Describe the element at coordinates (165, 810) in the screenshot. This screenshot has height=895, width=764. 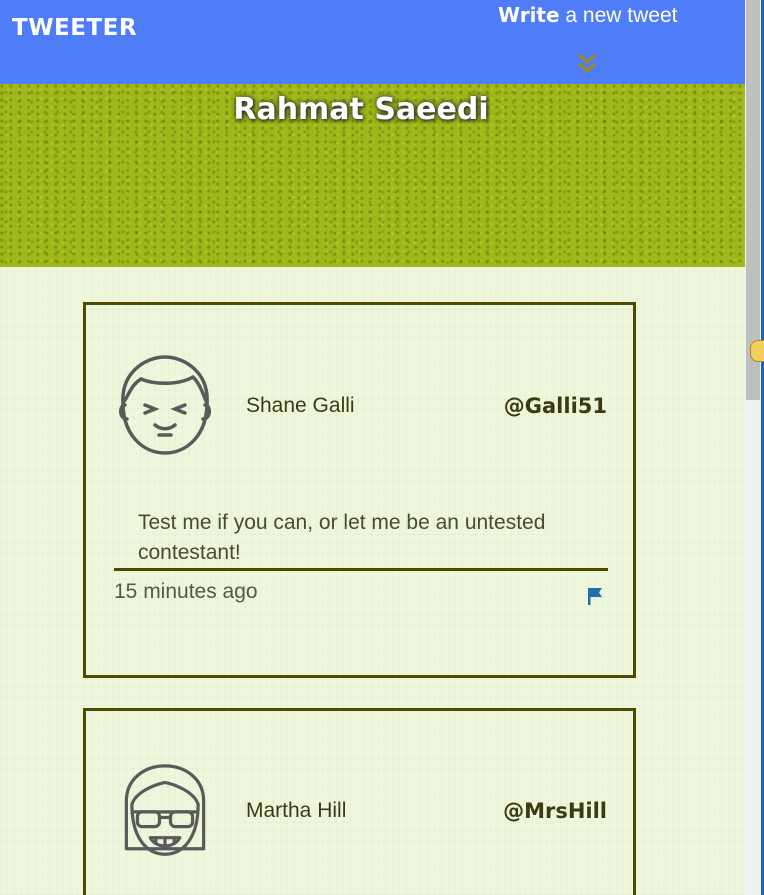
I see `woman-with-glasses-avatar-icon` at that location.